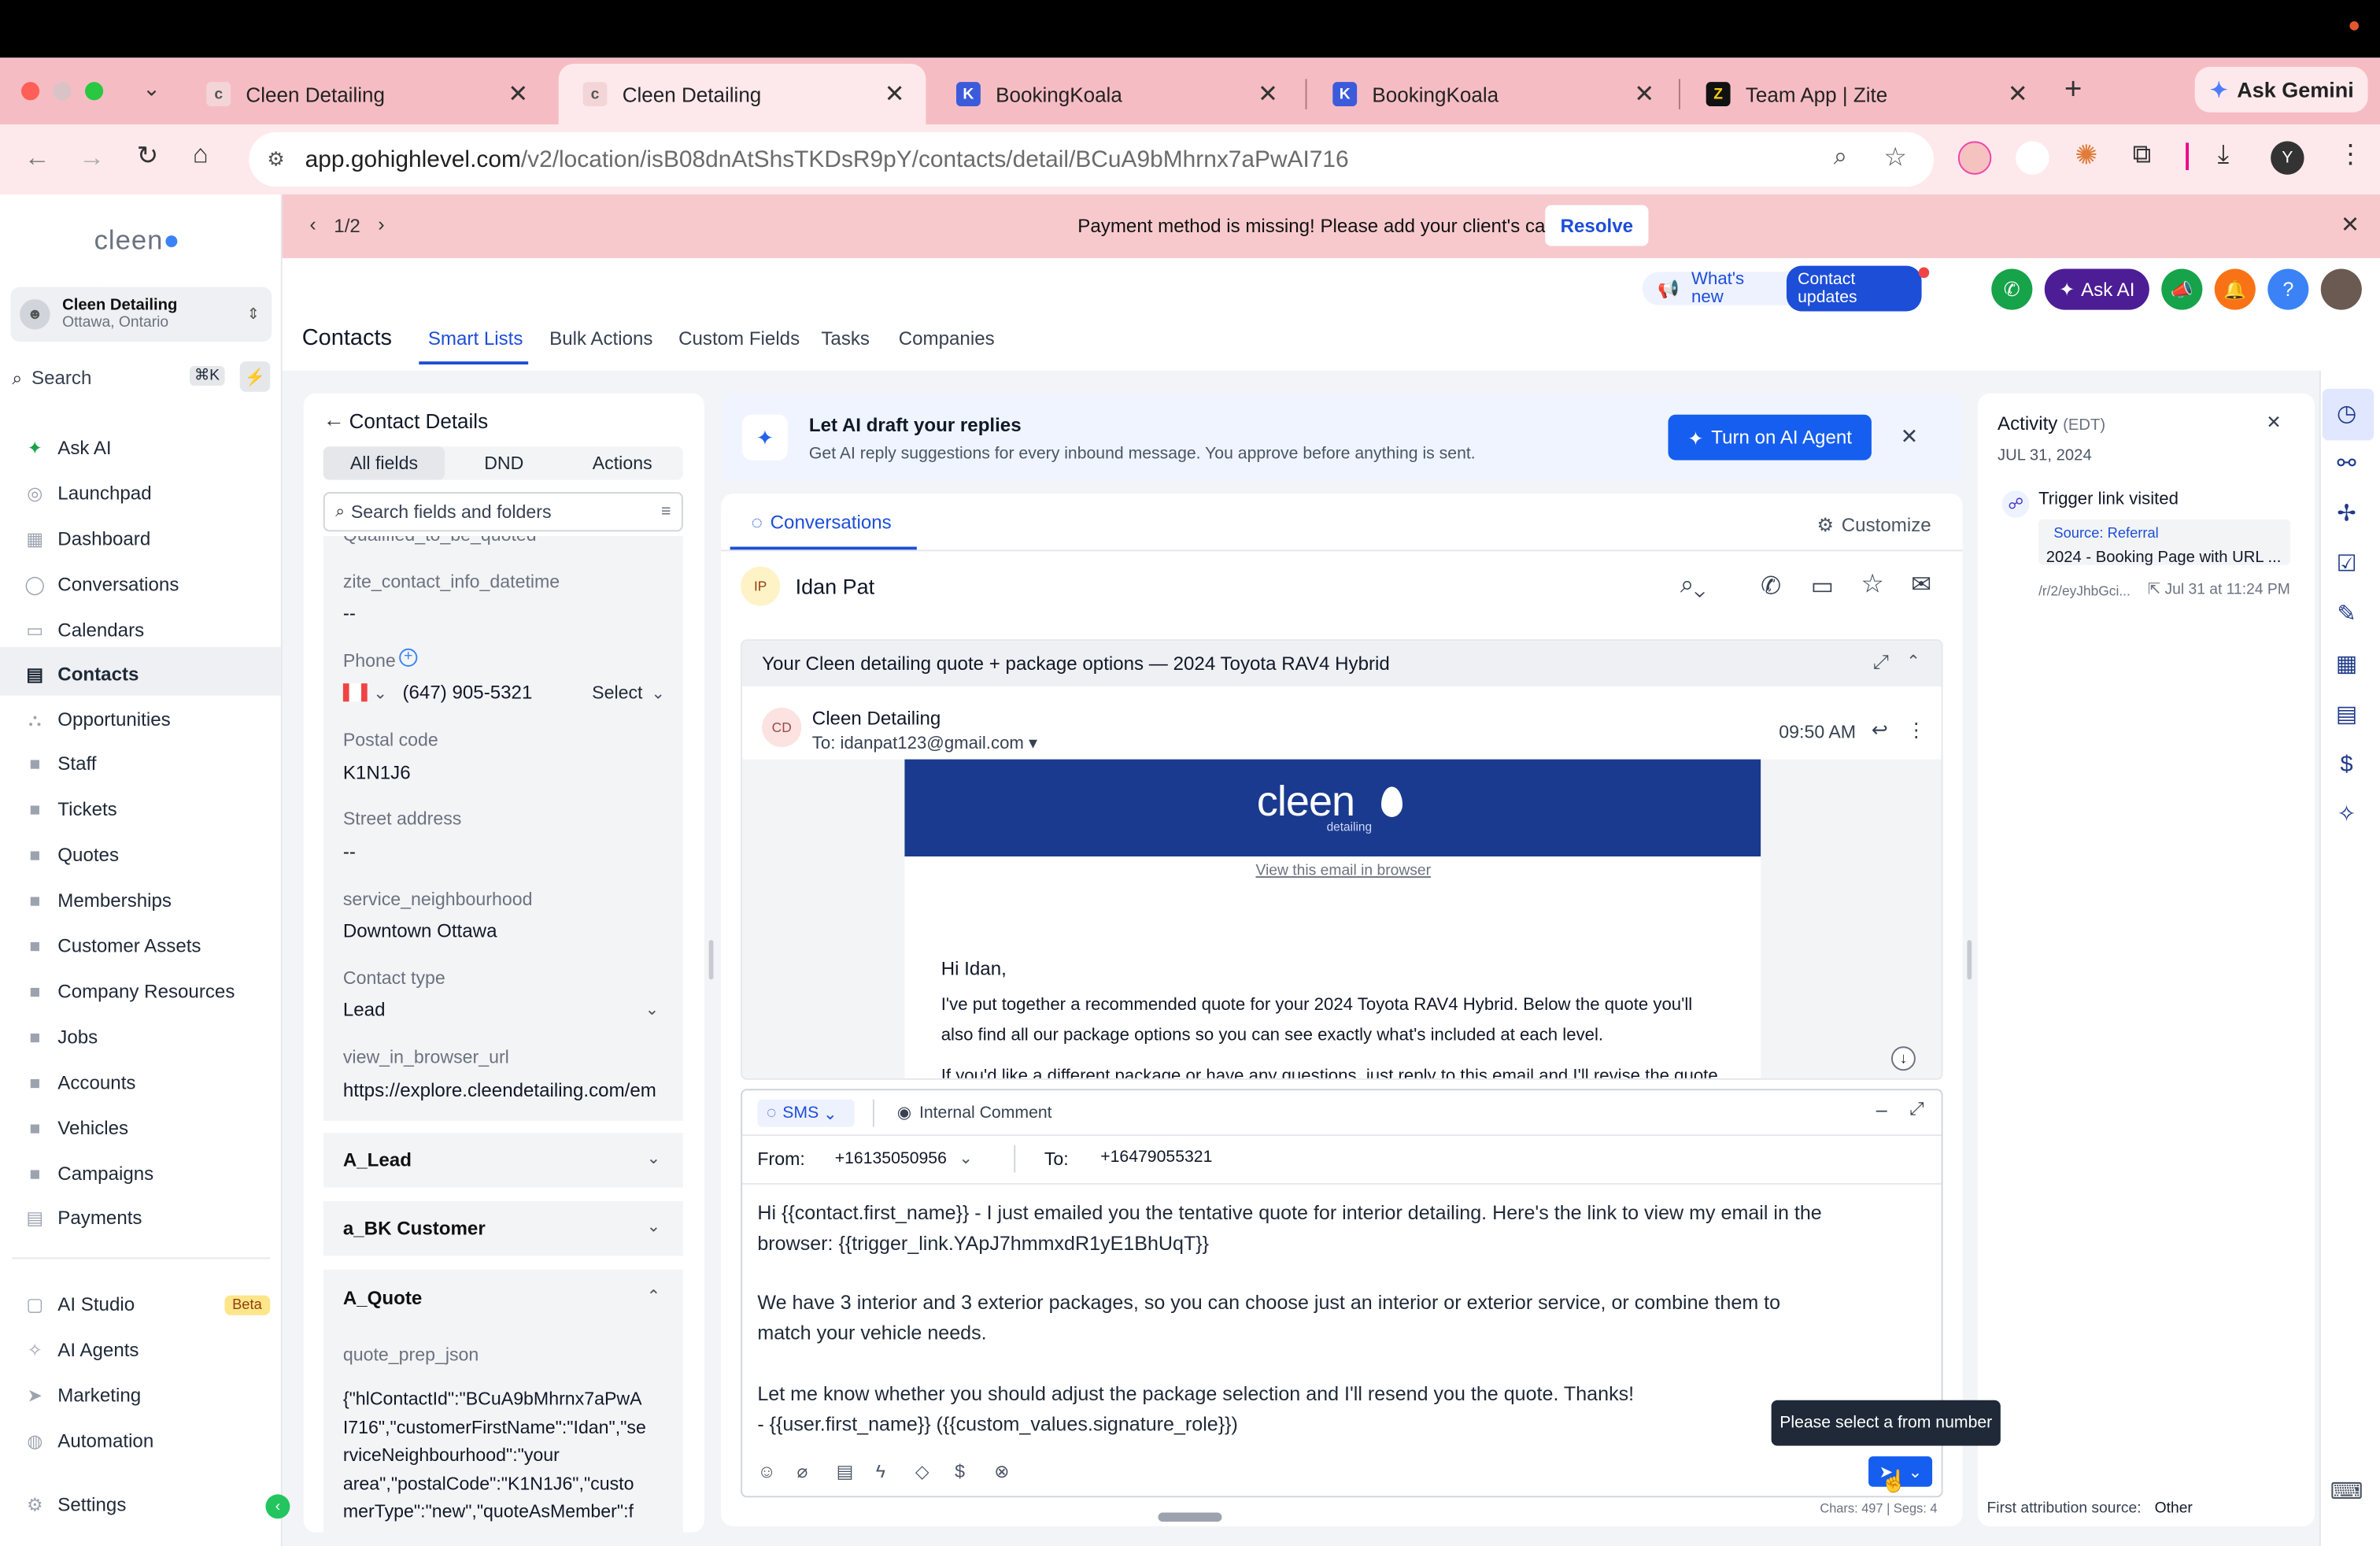 This screenshot has height=1546, width=2380. I want to click on ask-ai-button: ✦ Ask AI, so click(2096, 289).